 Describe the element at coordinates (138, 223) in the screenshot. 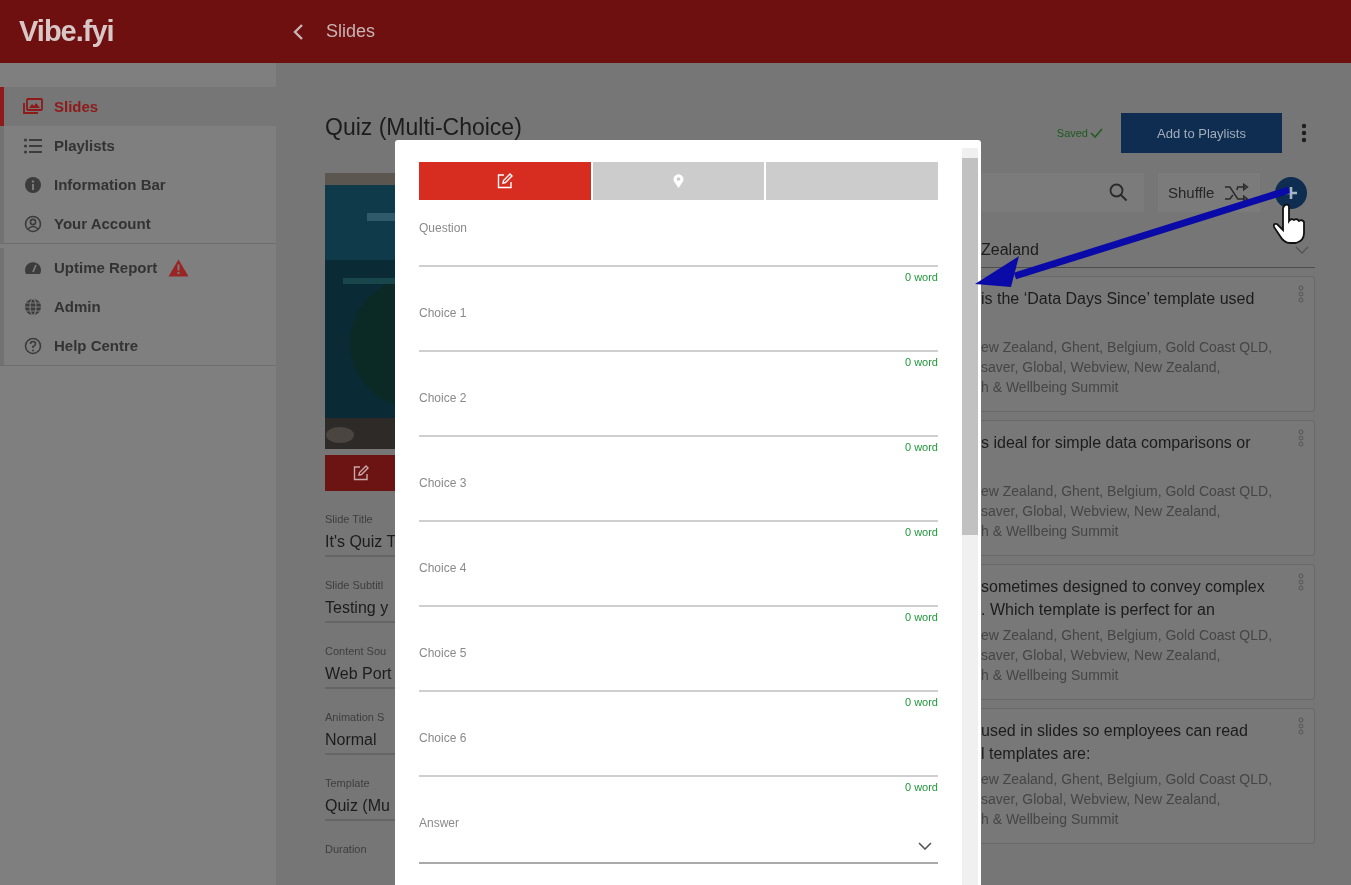

I see `sidebar-item: Your Account` at that location.